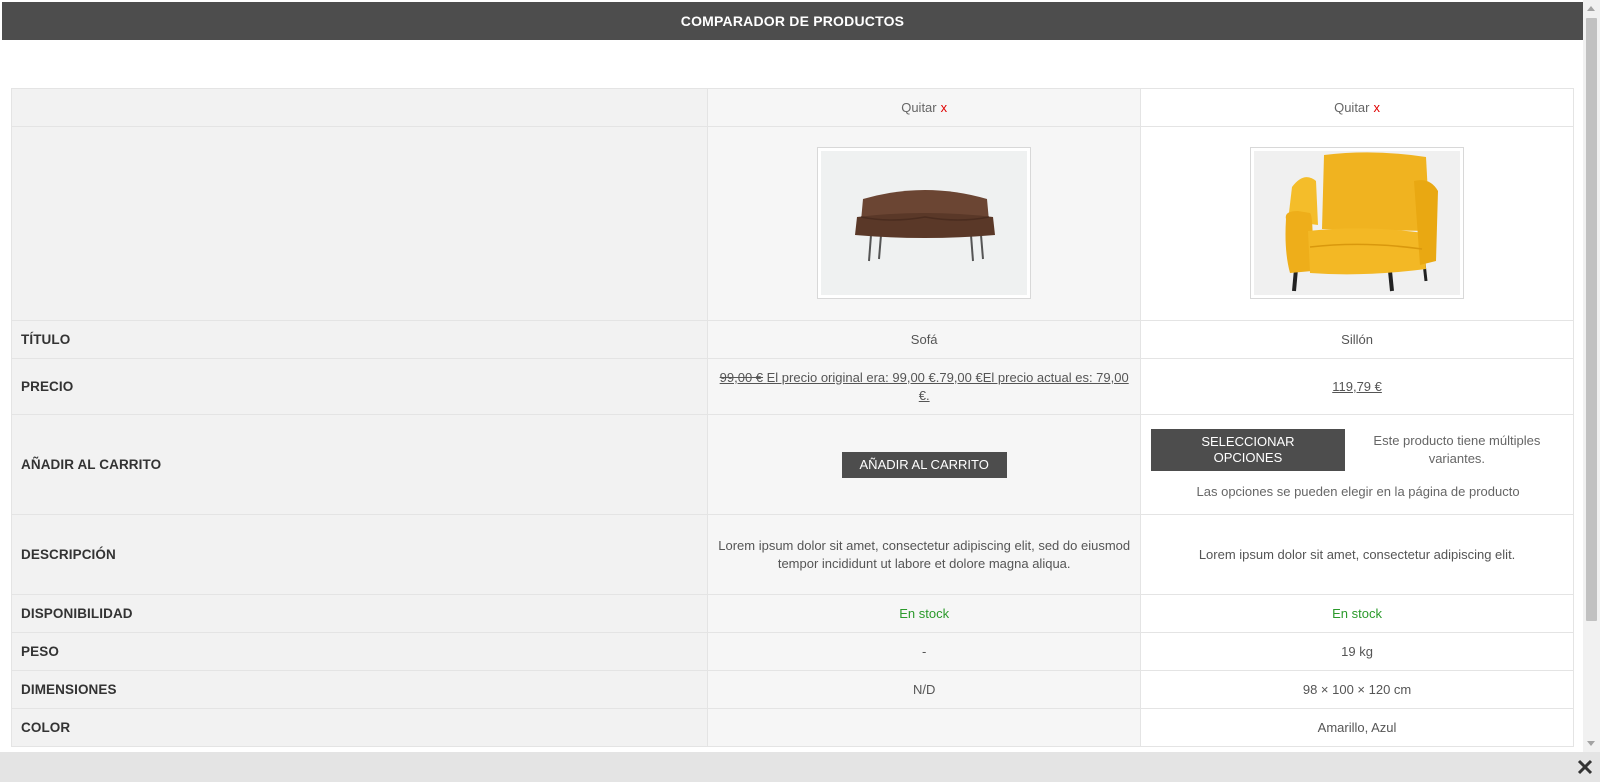  I want to click on product-1-weight: -, so click(924, 651).